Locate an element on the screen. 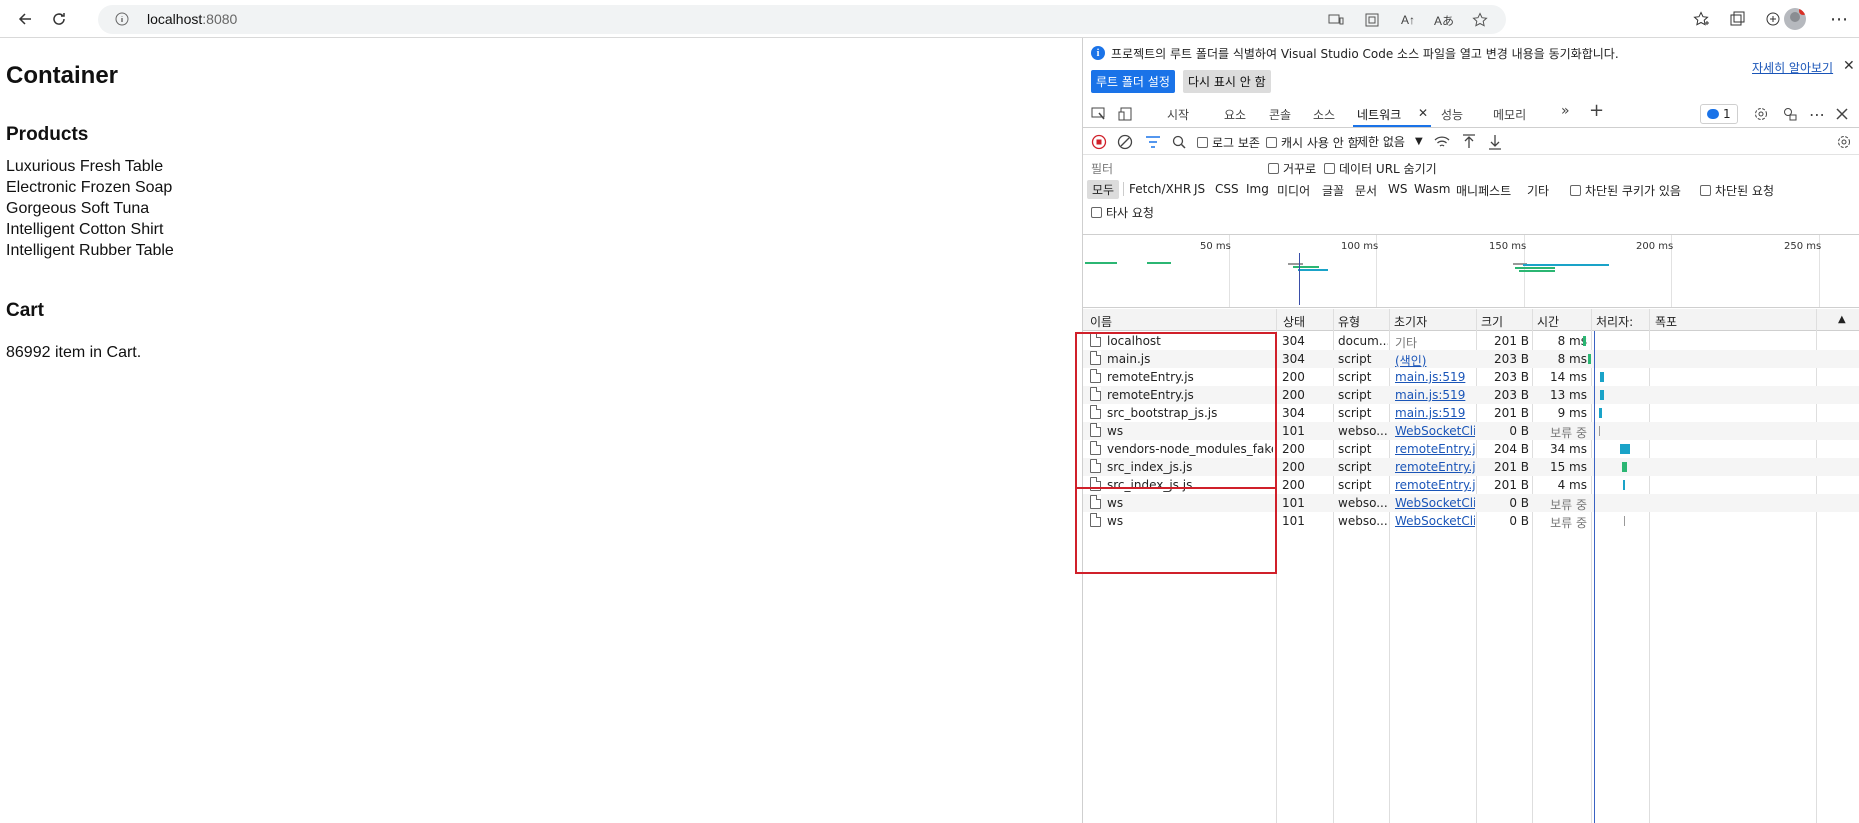  type-filter-css: CSS is located at coordinates (1227, 189).